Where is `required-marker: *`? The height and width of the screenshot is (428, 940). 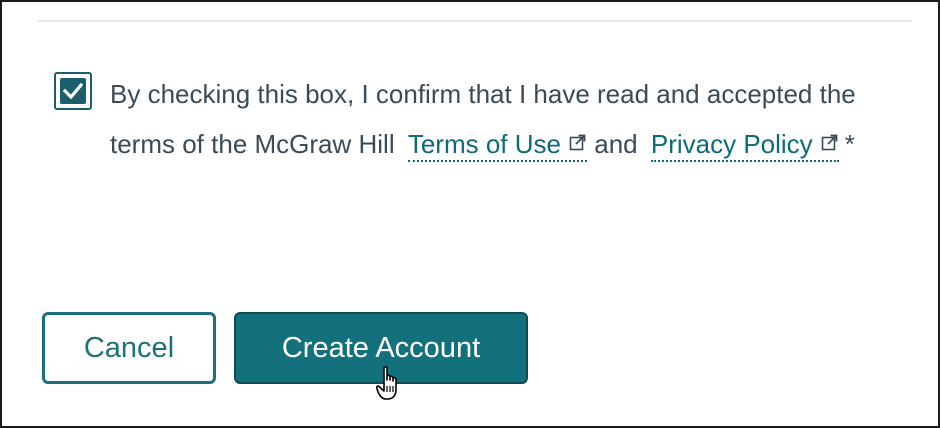 required-marker: * is located at coordinates (849, 144).